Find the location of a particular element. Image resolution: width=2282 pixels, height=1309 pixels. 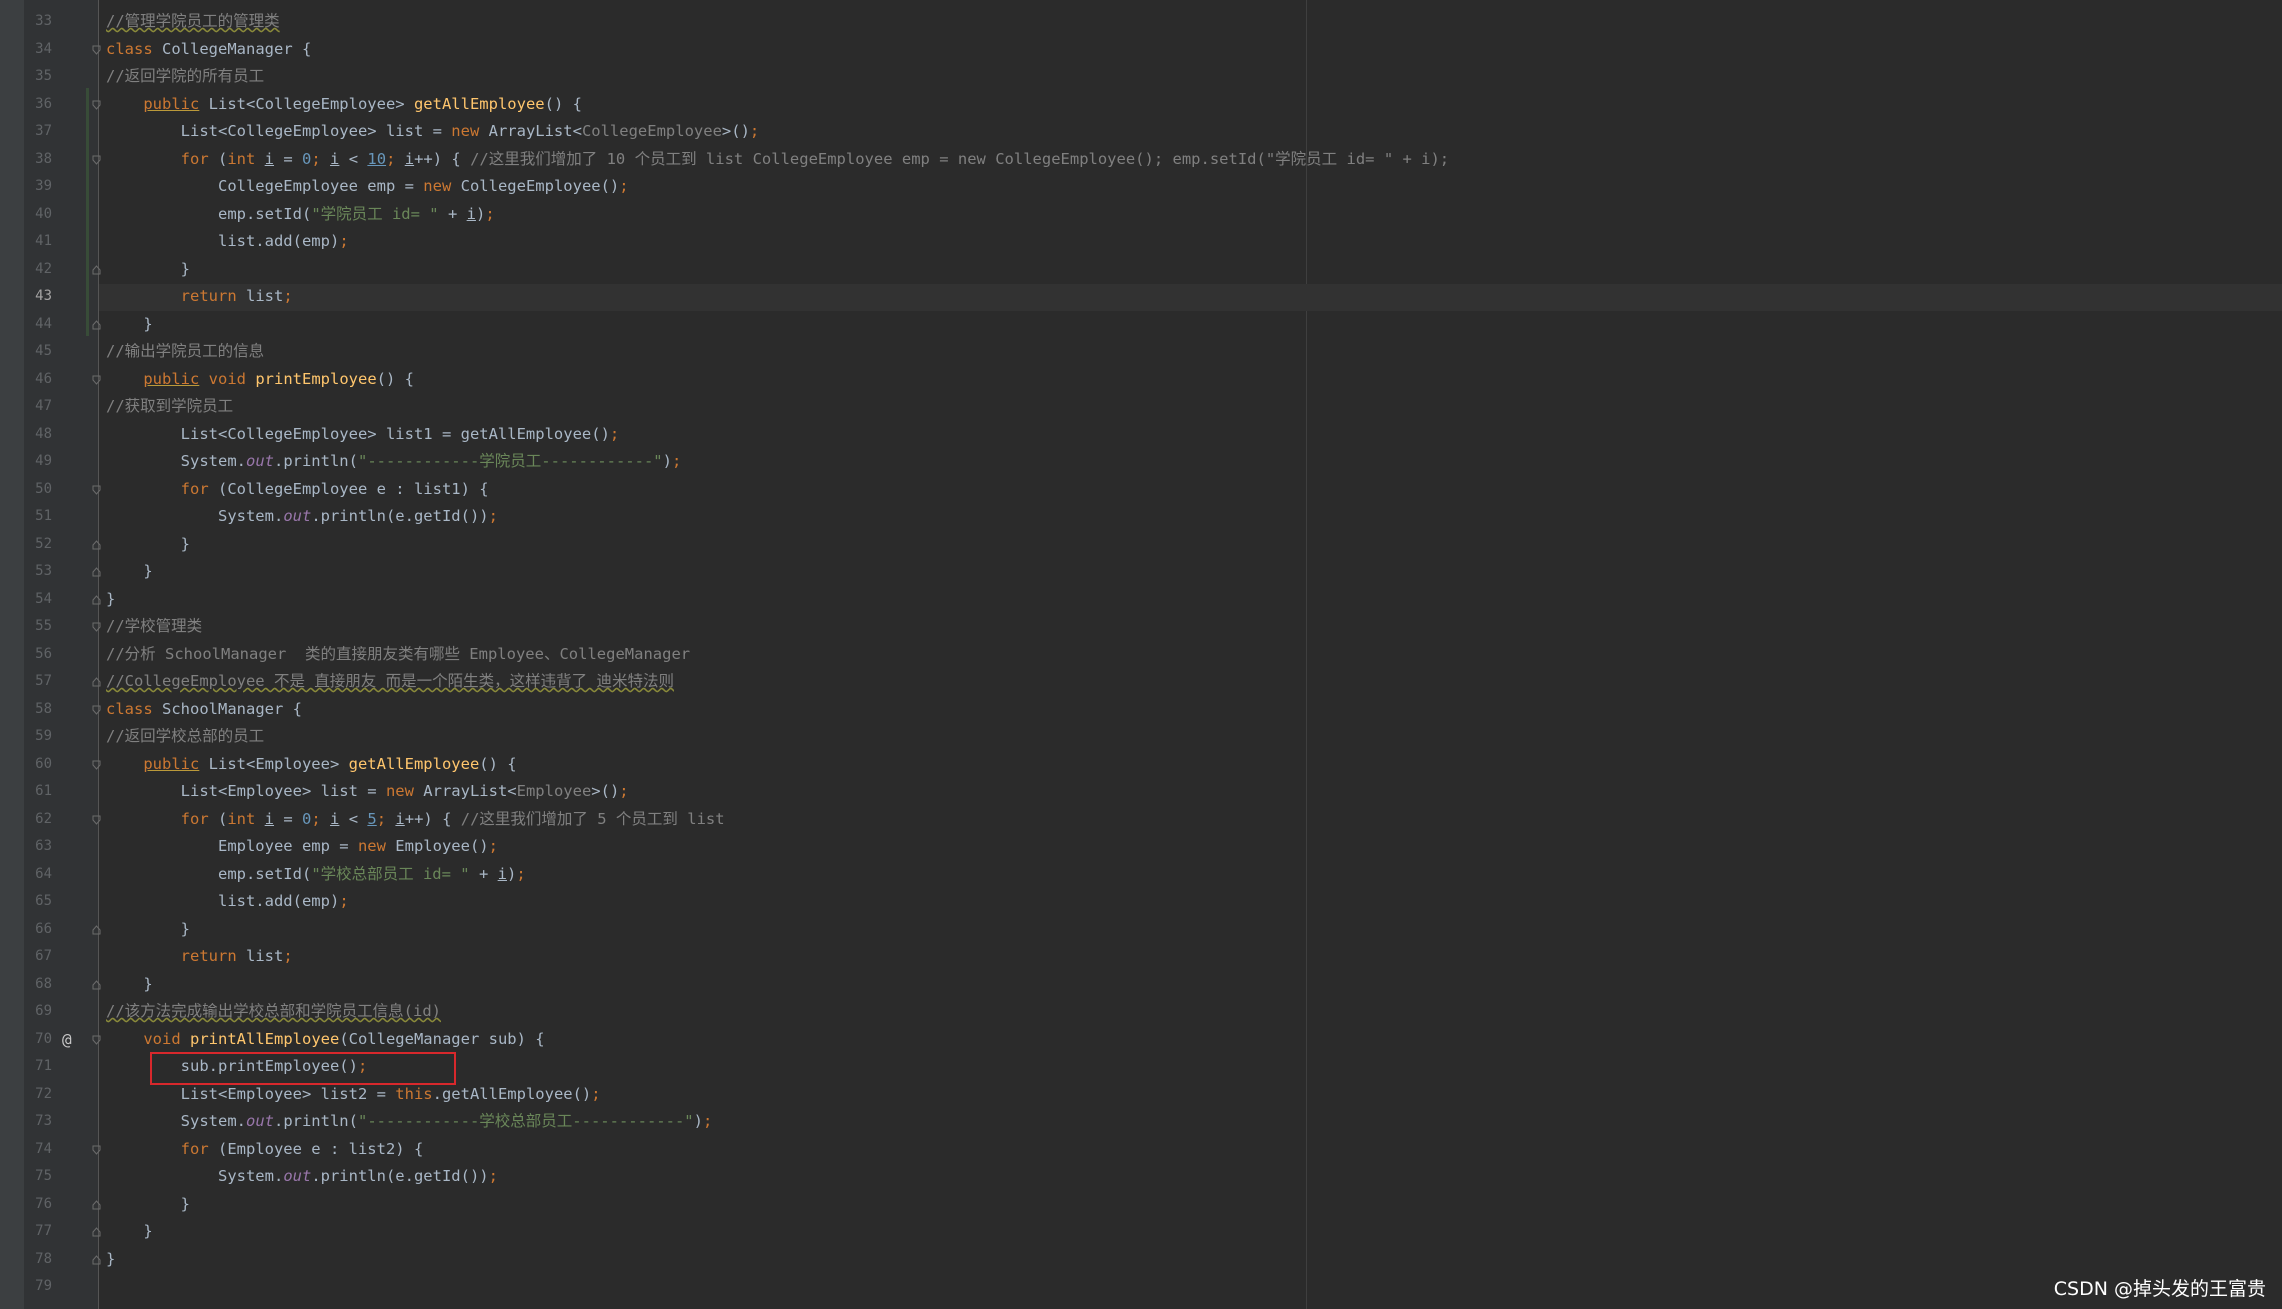

code-line: 65 list.add(emp); is located at coordinates (1141, 902).